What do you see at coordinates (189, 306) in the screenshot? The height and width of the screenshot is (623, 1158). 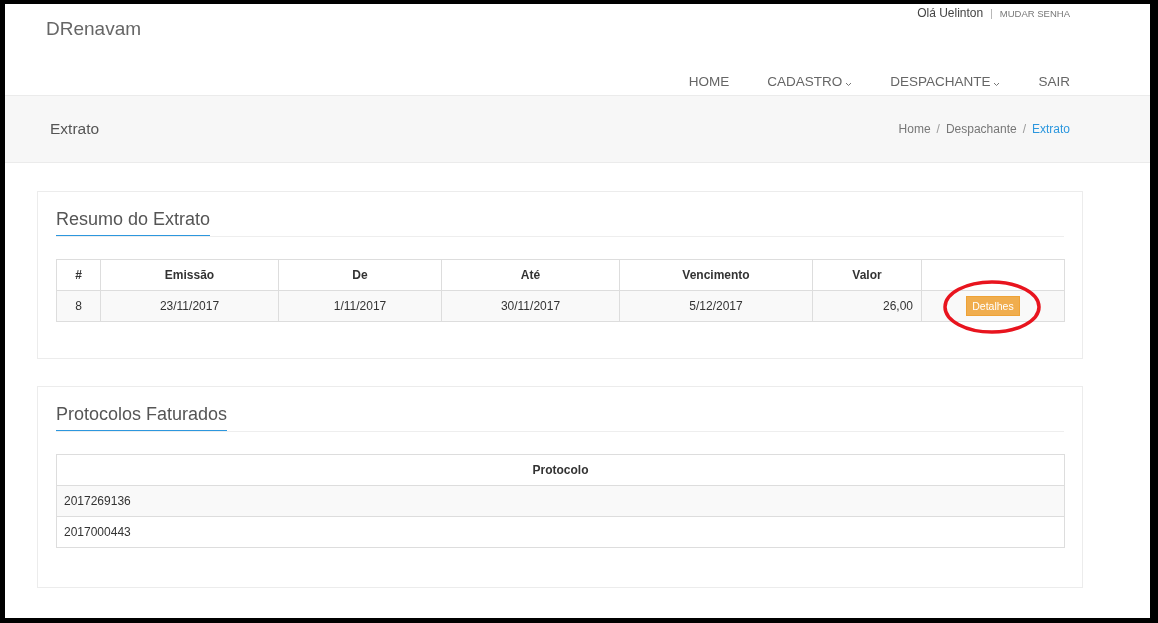 I see `table-cell: 23/11/2017` at bounding box center [189, 306].